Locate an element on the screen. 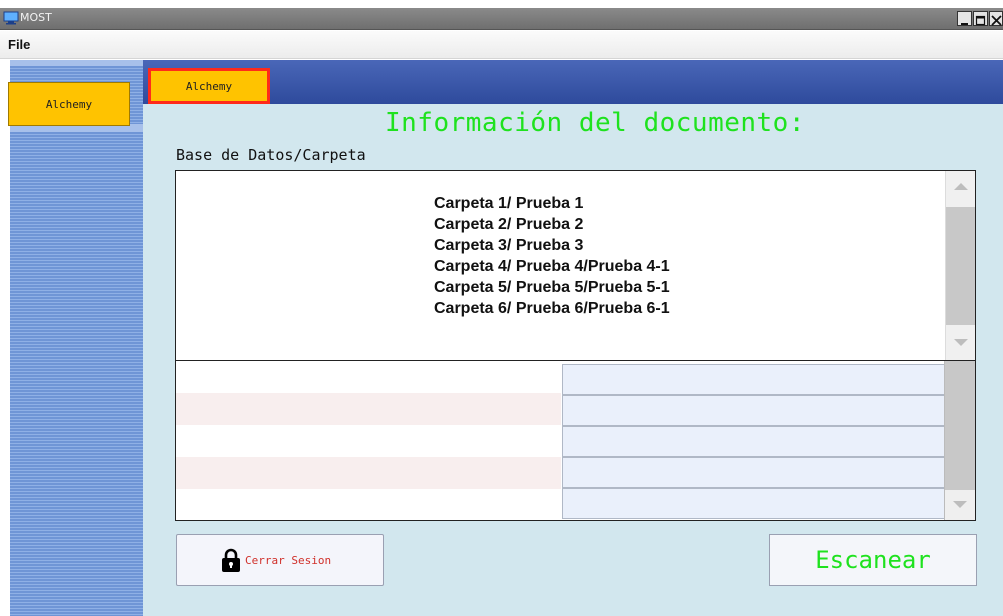 The image size is (1003, 616). list-item: Carpeta 6/ Prueba 6/Prueba 6-1 is located at coordinates (674, 308).